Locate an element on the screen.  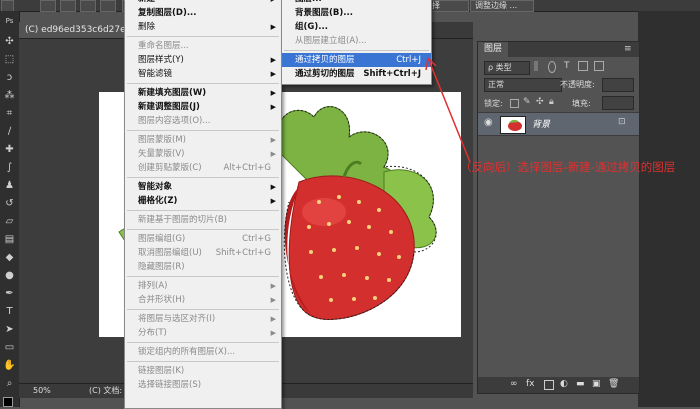
main_menu-item: 新建基于图层的切片(B) is located at coordinates (203, 220).